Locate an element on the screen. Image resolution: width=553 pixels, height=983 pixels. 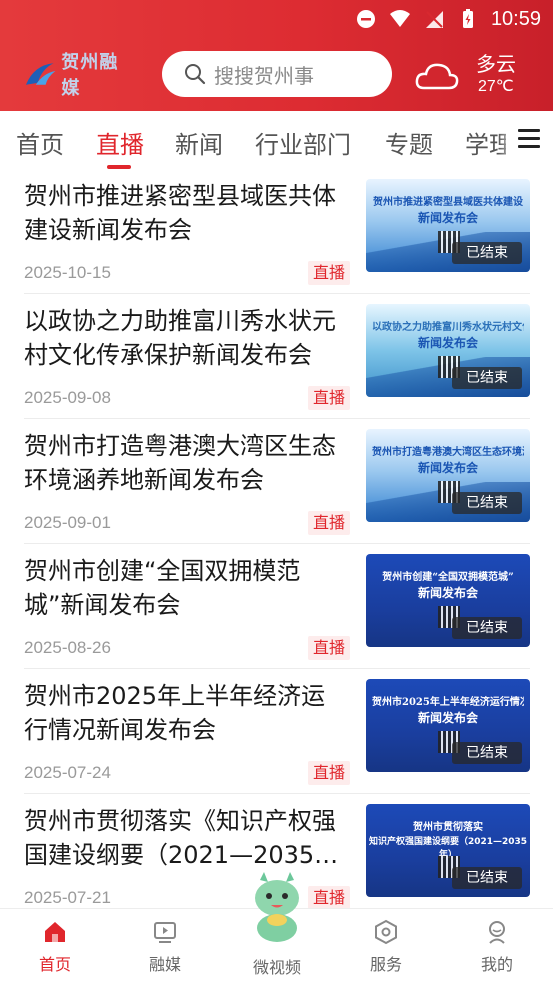
weather-condition: 多云 is located at coordinates (496, 64).